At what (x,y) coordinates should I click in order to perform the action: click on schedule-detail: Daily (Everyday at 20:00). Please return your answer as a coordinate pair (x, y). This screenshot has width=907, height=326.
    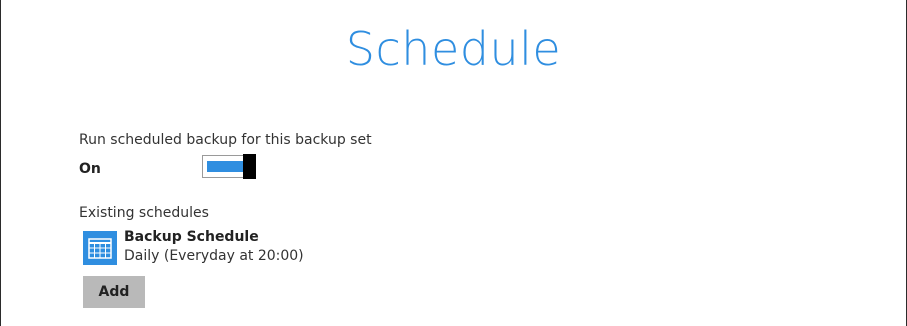
    Looking at the image, I should click on (214, 256).